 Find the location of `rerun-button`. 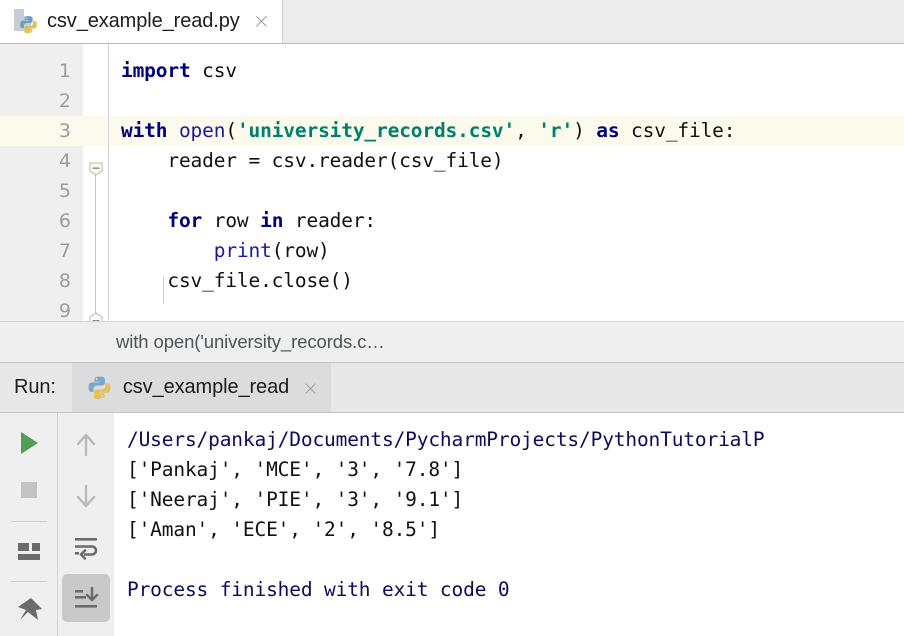

rerun-button is located at coordinates (29, 443).